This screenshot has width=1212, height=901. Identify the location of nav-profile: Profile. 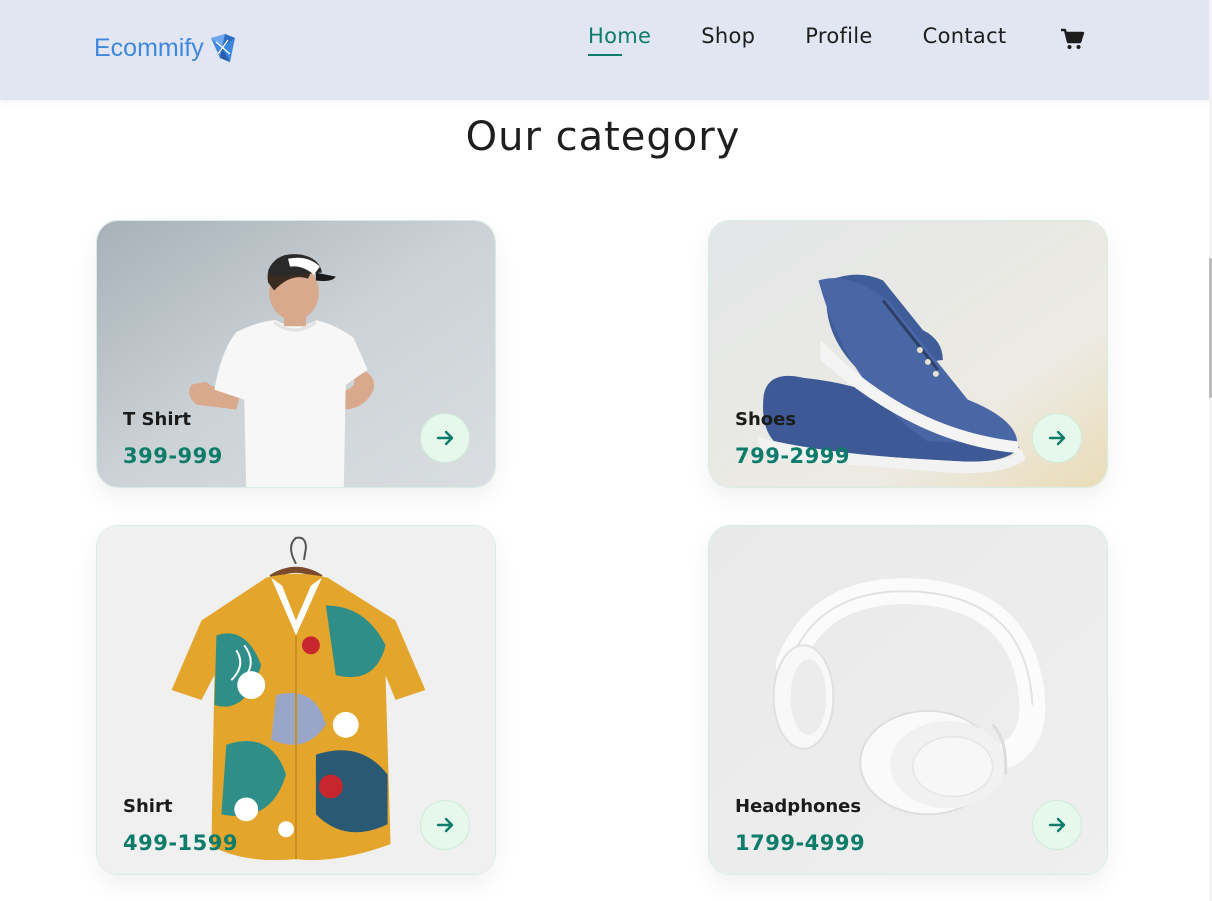
(838, 40).